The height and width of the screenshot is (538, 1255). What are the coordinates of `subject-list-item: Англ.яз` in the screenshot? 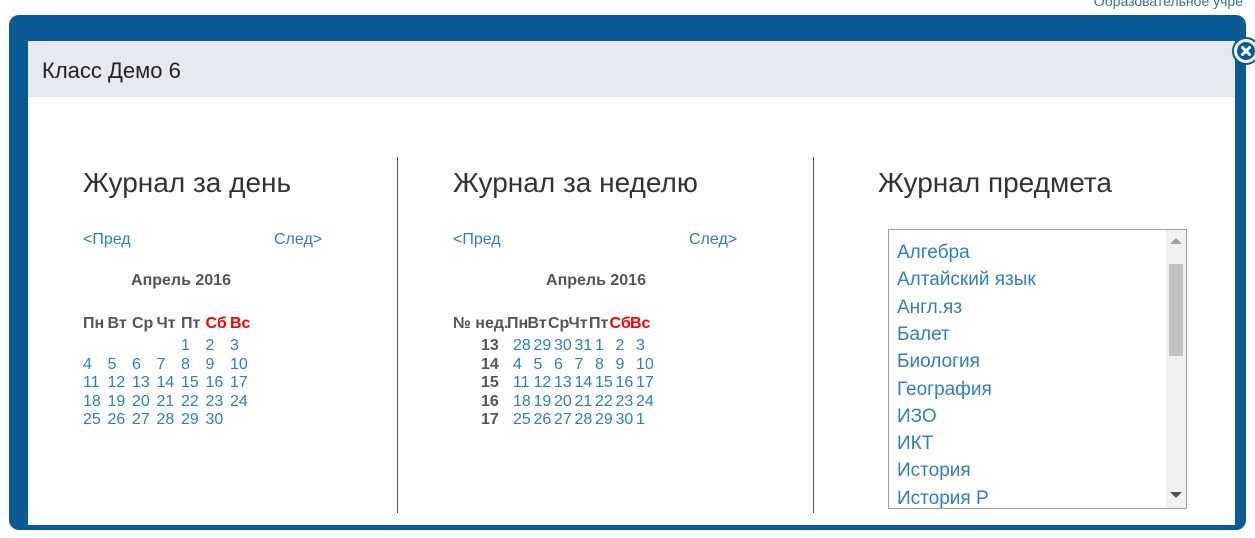 It's located at (929, 308).